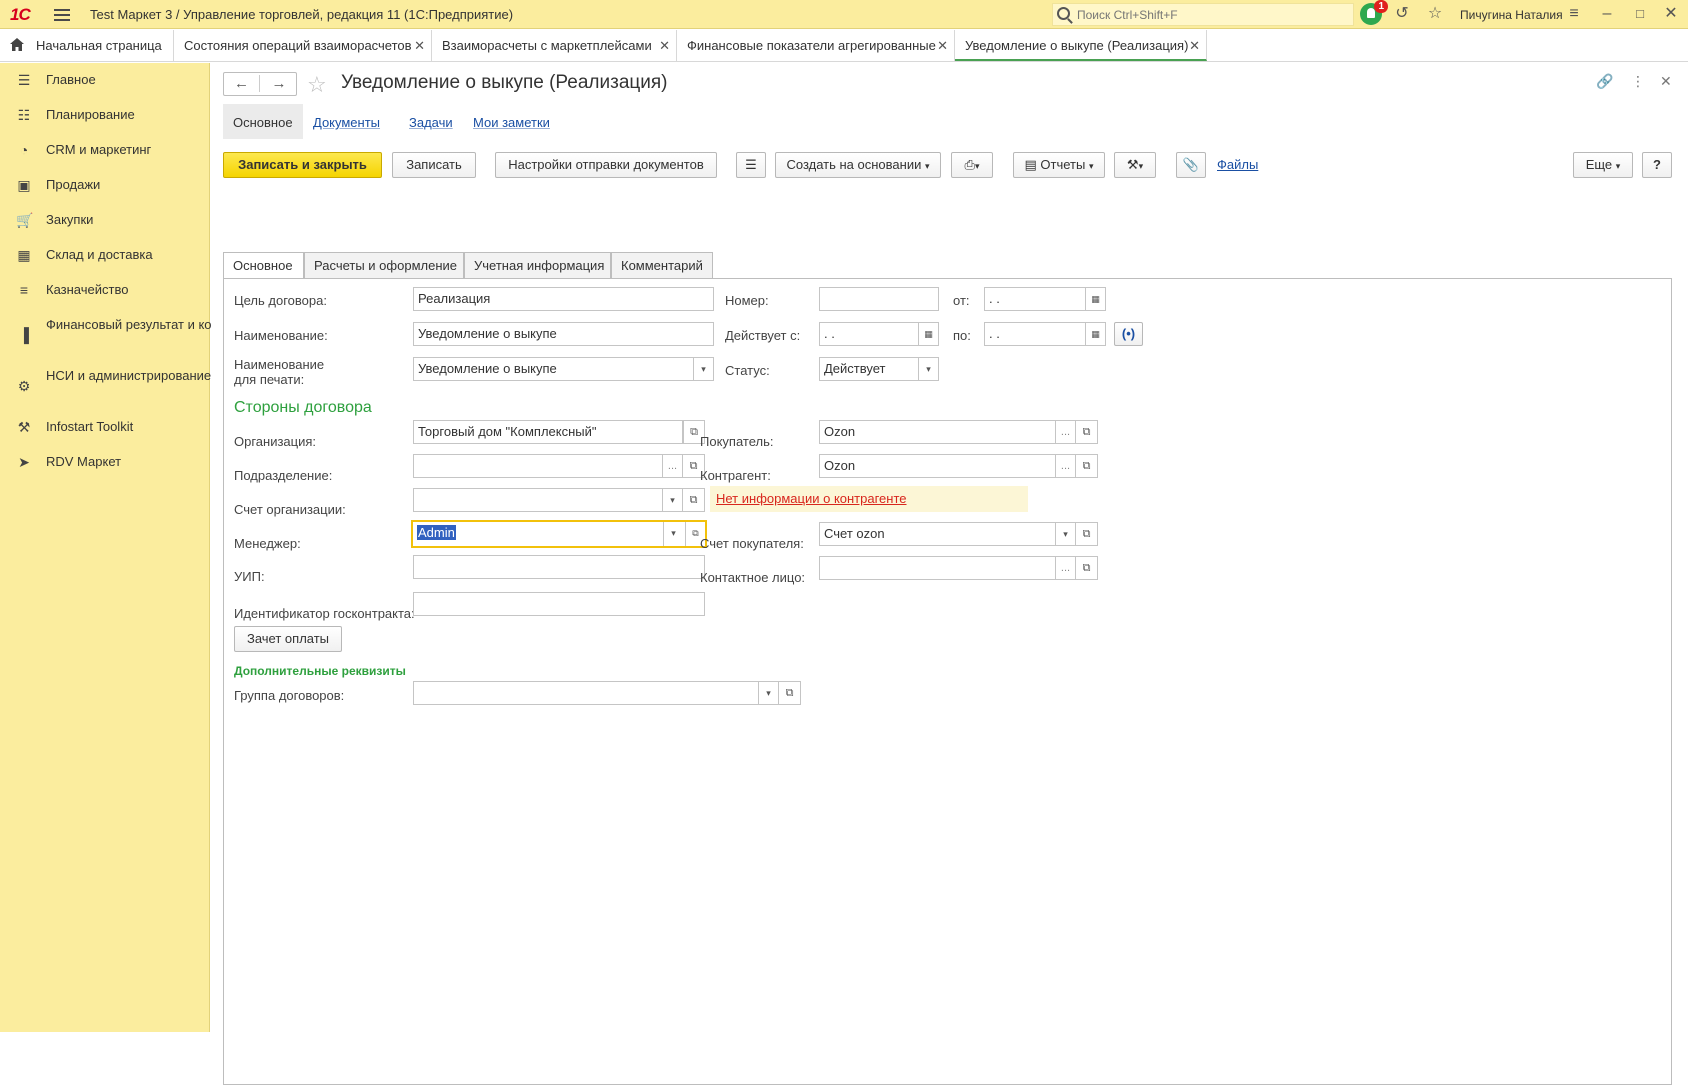  What do you see at coordinates (105, 292) in the screenshot?
I see `sidebar-item-treasury: ≡ Казначейство` at bounding box center [105, 292].